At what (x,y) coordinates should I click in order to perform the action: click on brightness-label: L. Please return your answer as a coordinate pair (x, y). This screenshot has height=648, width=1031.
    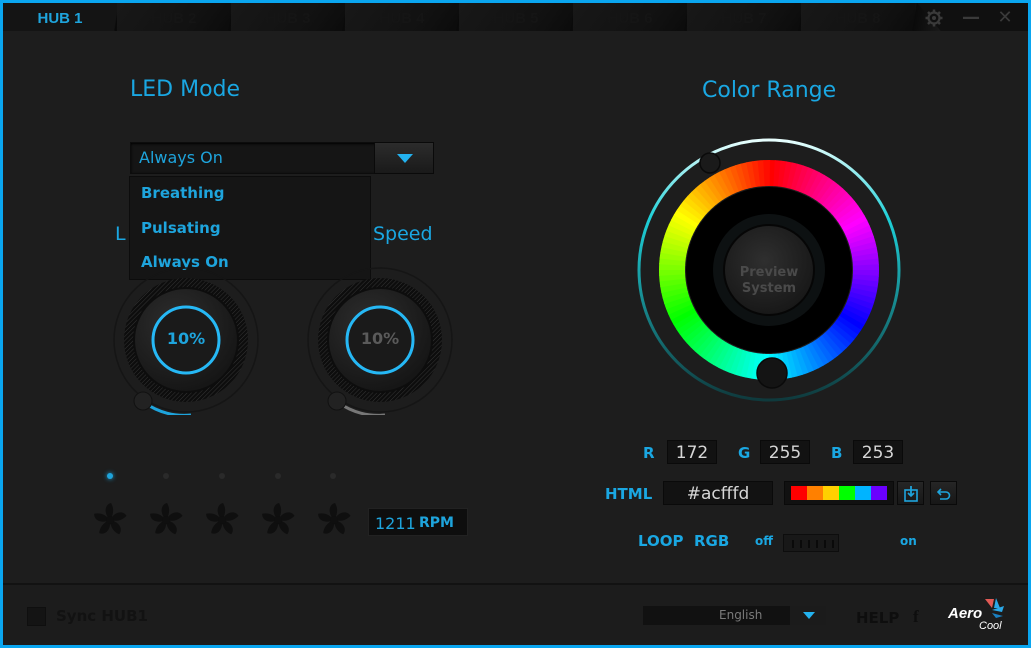
    Looking at the image, I should click on (120, 234).